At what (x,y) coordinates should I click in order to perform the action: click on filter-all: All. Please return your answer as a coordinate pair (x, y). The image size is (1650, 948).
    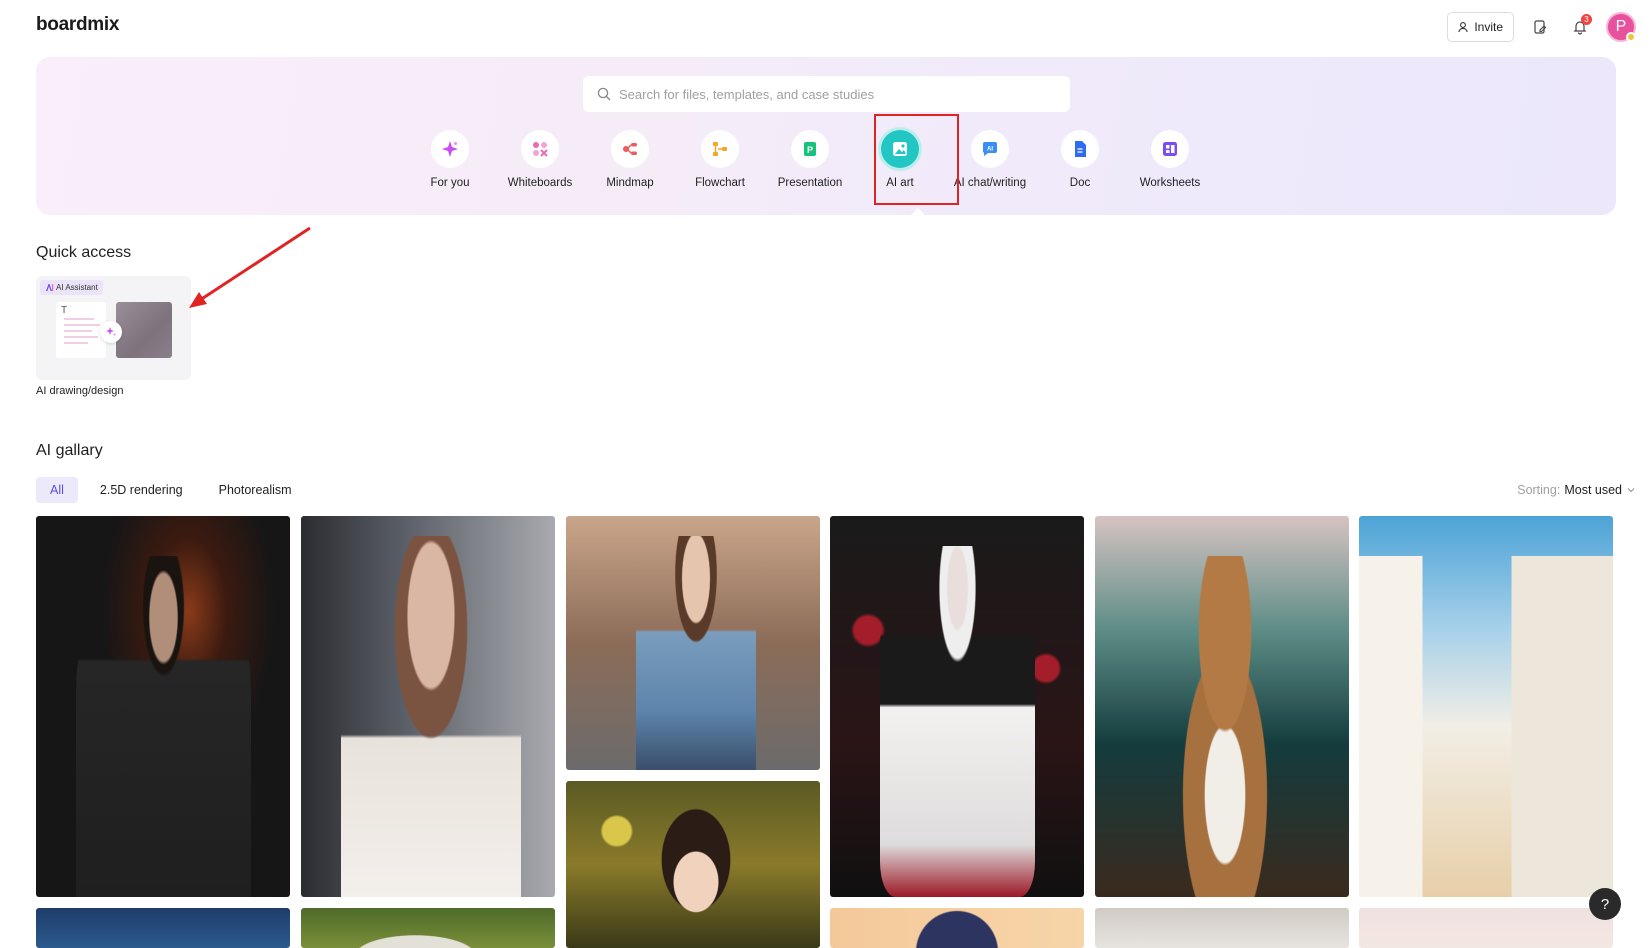
    Looking at the image, I should click on (57, 490).